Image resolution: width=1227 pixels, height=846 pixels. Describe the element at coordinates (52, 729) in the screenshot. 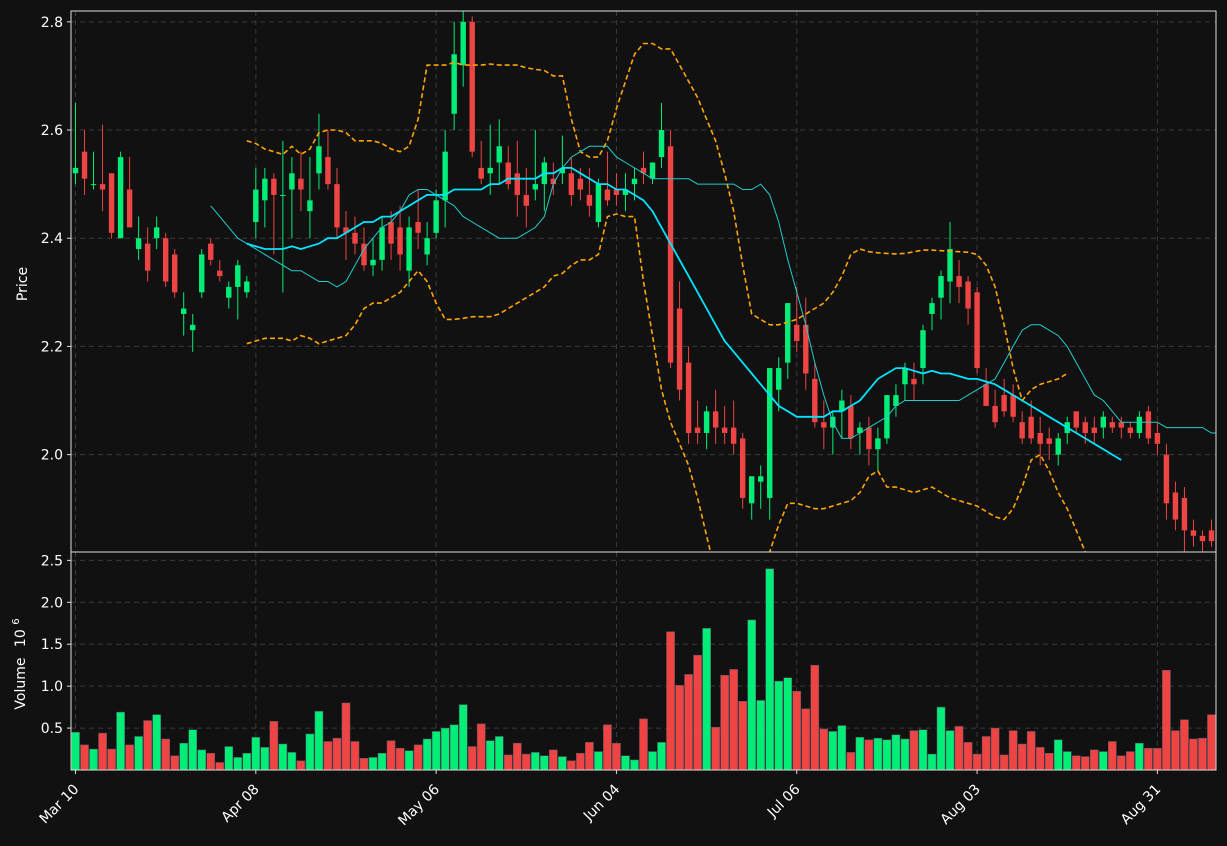

I see `volume-tick-label: 0.5` at that location.